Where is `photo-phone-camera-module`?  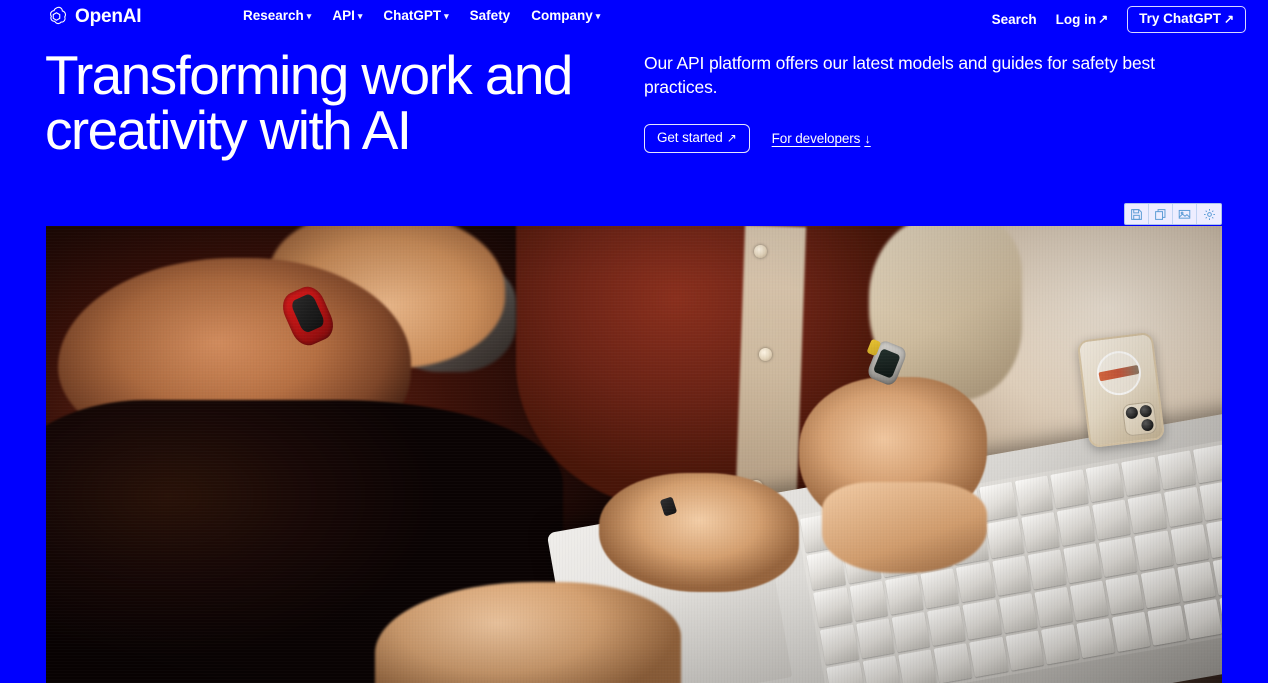 photo-phone-camera-module is located at coordinates (1140, 418).